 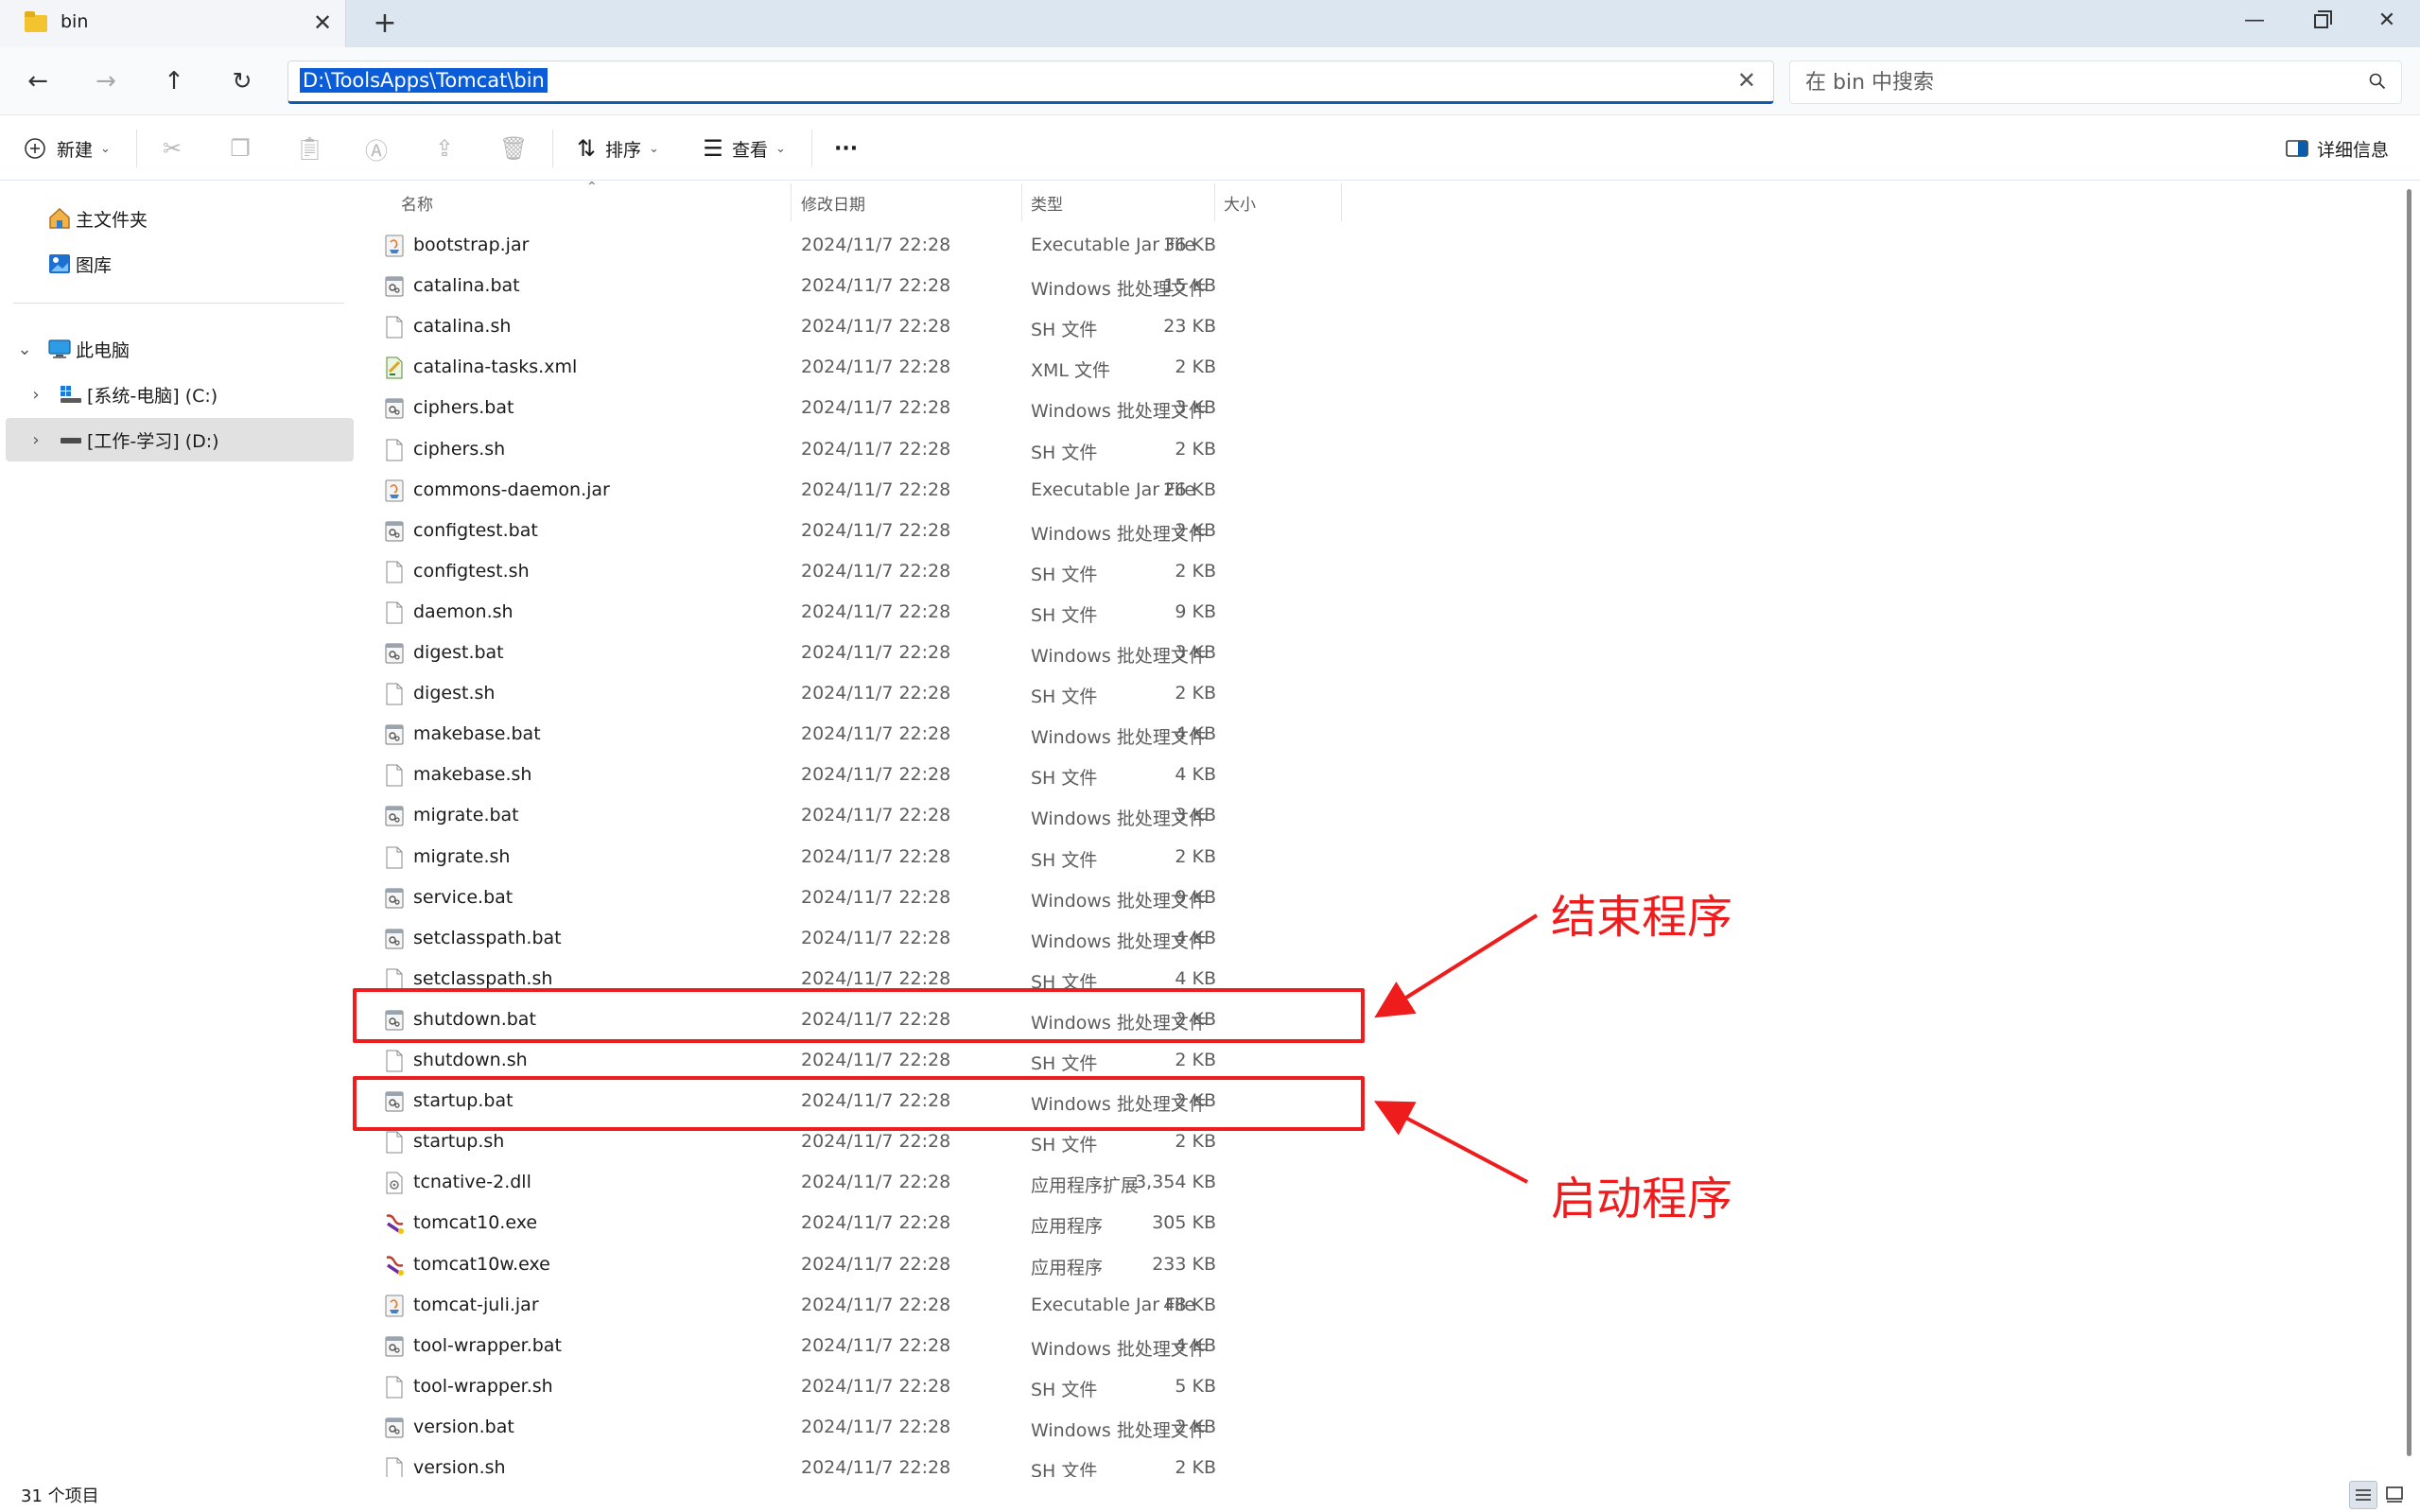 I want to click on refresh-button: ↻, so click(x=242, y=81).